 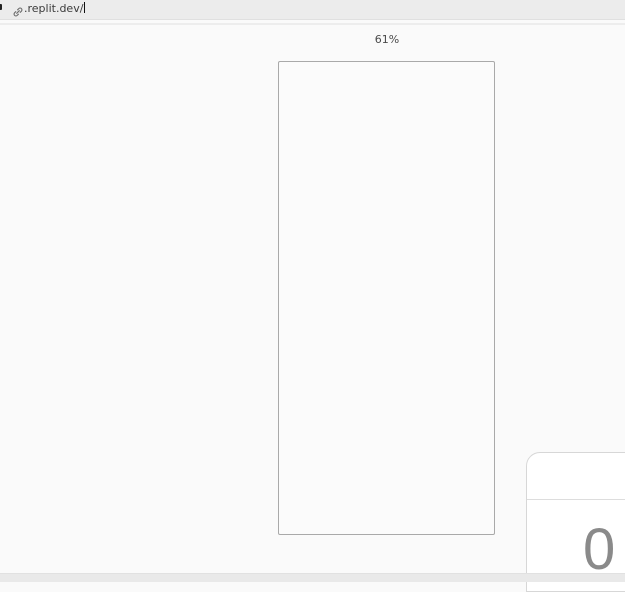 What do you see at coordinates (1, 7) in the screenshot?
I see `browser-edge-icon` at bounding box center [1, 7].